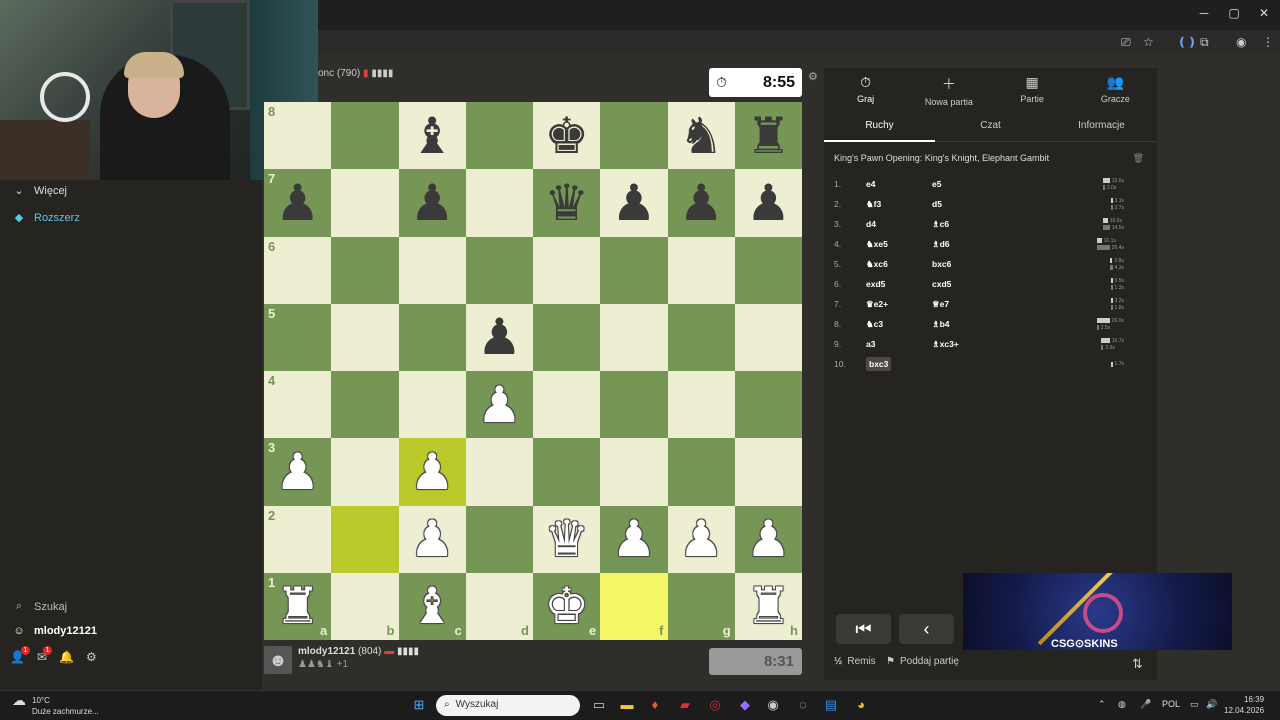 The height and width of the screenshot is (720, 1280). Describe the element at coordinates (634, 472) in the screenshot. I see `square-f3` at that location.